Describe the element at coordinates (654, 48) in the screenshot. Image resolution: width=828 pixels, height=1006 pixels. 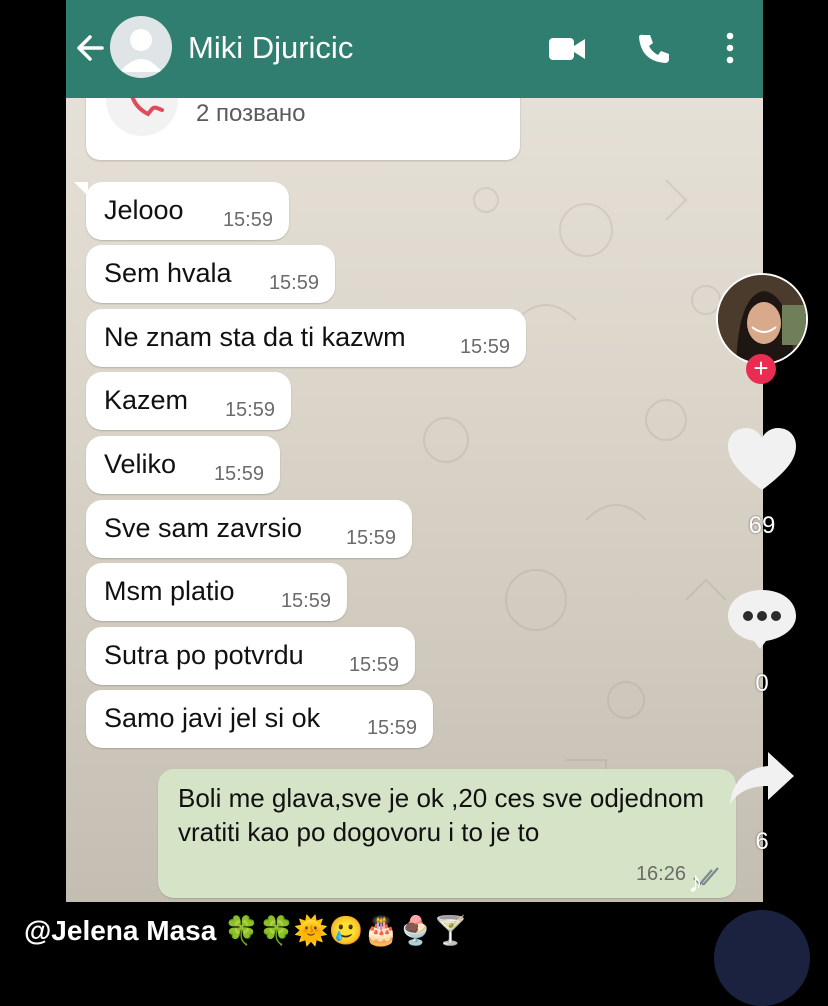
I see `phone-call-icon` at that location.